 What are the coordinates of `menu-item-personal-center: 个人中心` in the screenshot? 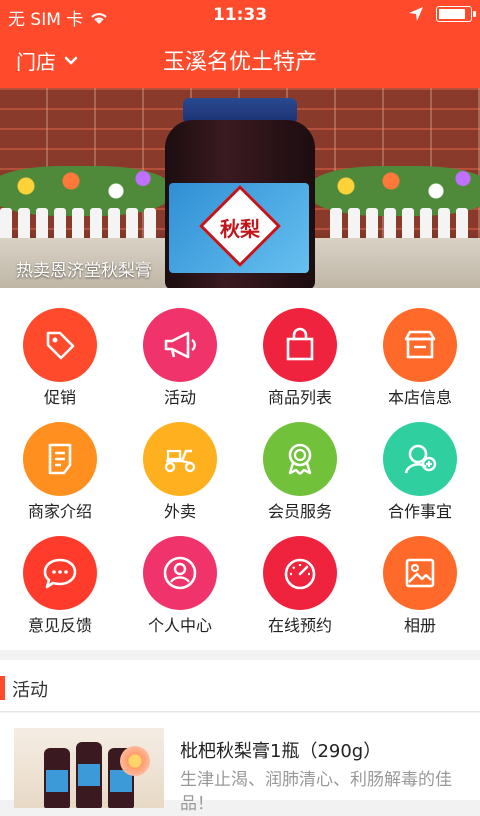 It's located at (180, 575).